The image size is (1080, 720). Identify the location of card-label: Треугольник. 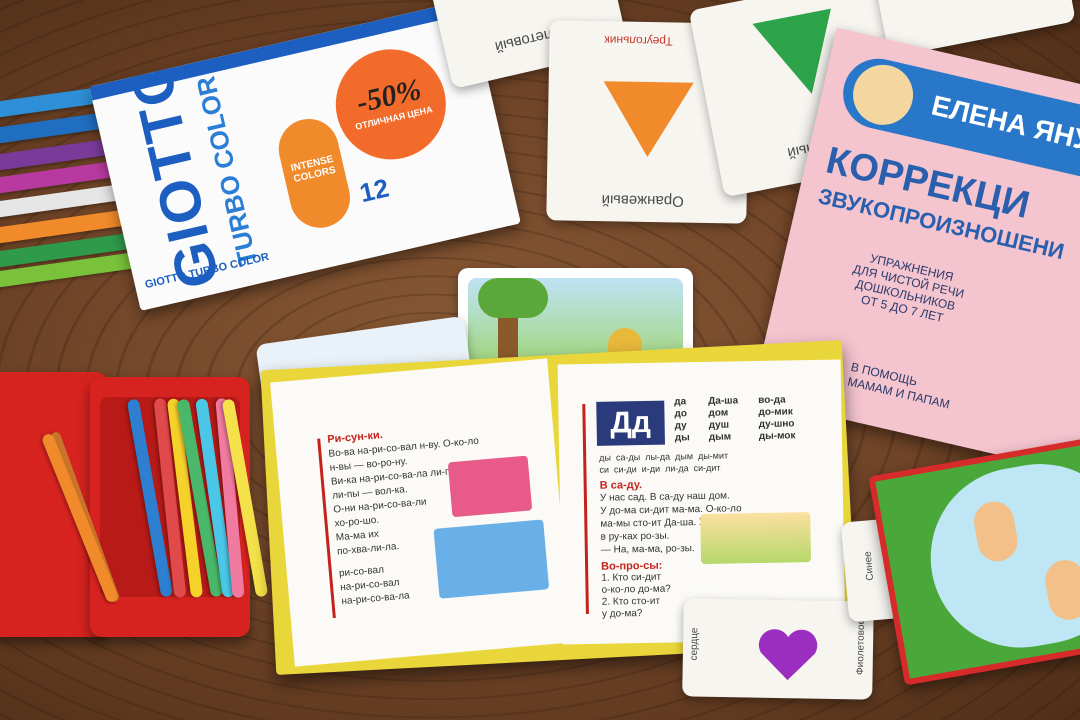
(638, 41).